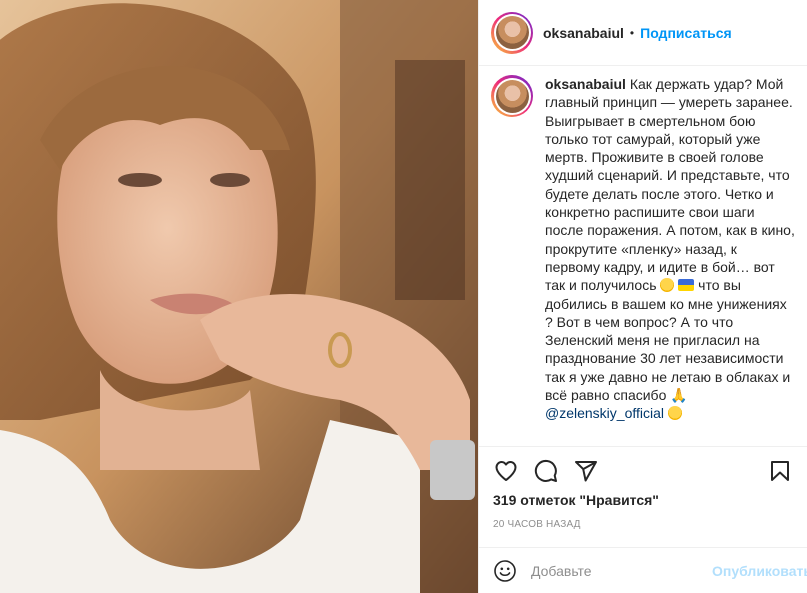  Describe the element at coordinates (585, 84) in the screenshot. I see `caption-username: oksanabaiul` at that location.